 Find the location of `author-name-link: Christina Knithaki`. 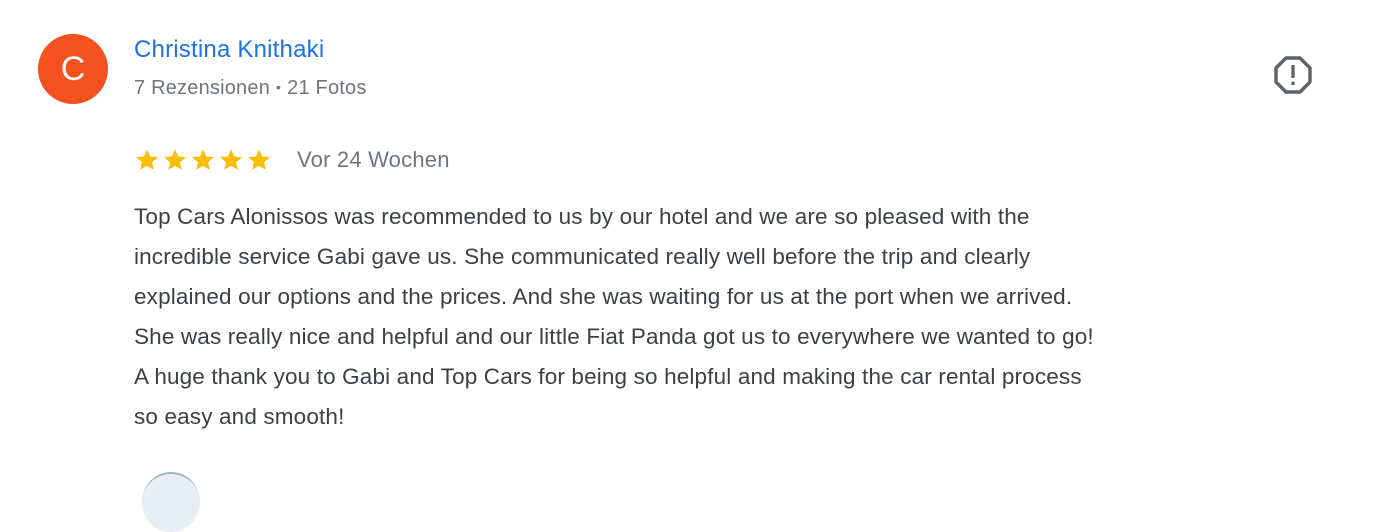

author-name-link: Christina Knithaki is located at coordinates (229, 50).